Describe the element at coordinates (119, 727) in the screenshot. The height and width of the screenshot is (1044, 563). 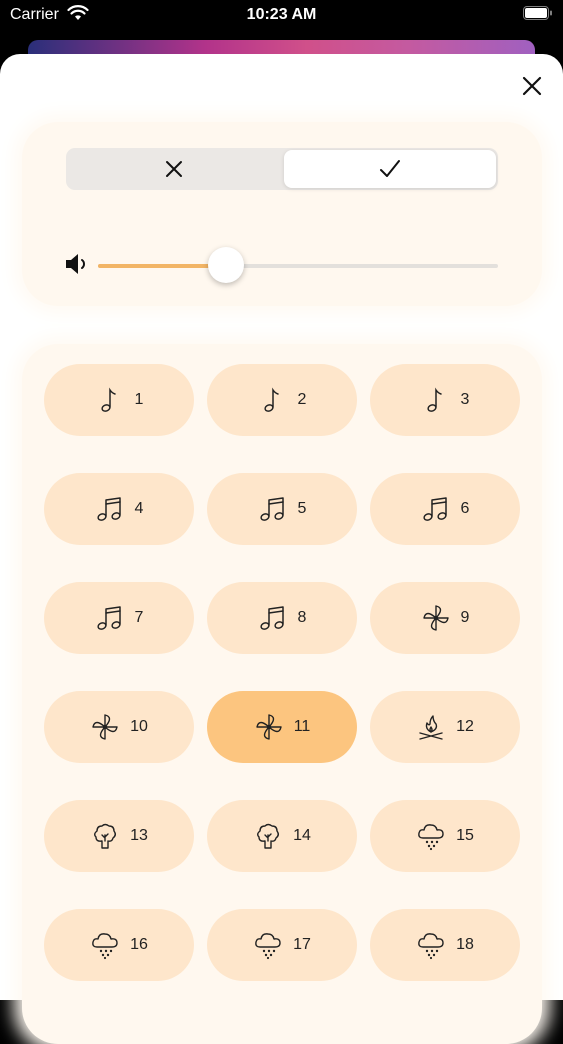
I see `sound-button-10: 10` at that location.